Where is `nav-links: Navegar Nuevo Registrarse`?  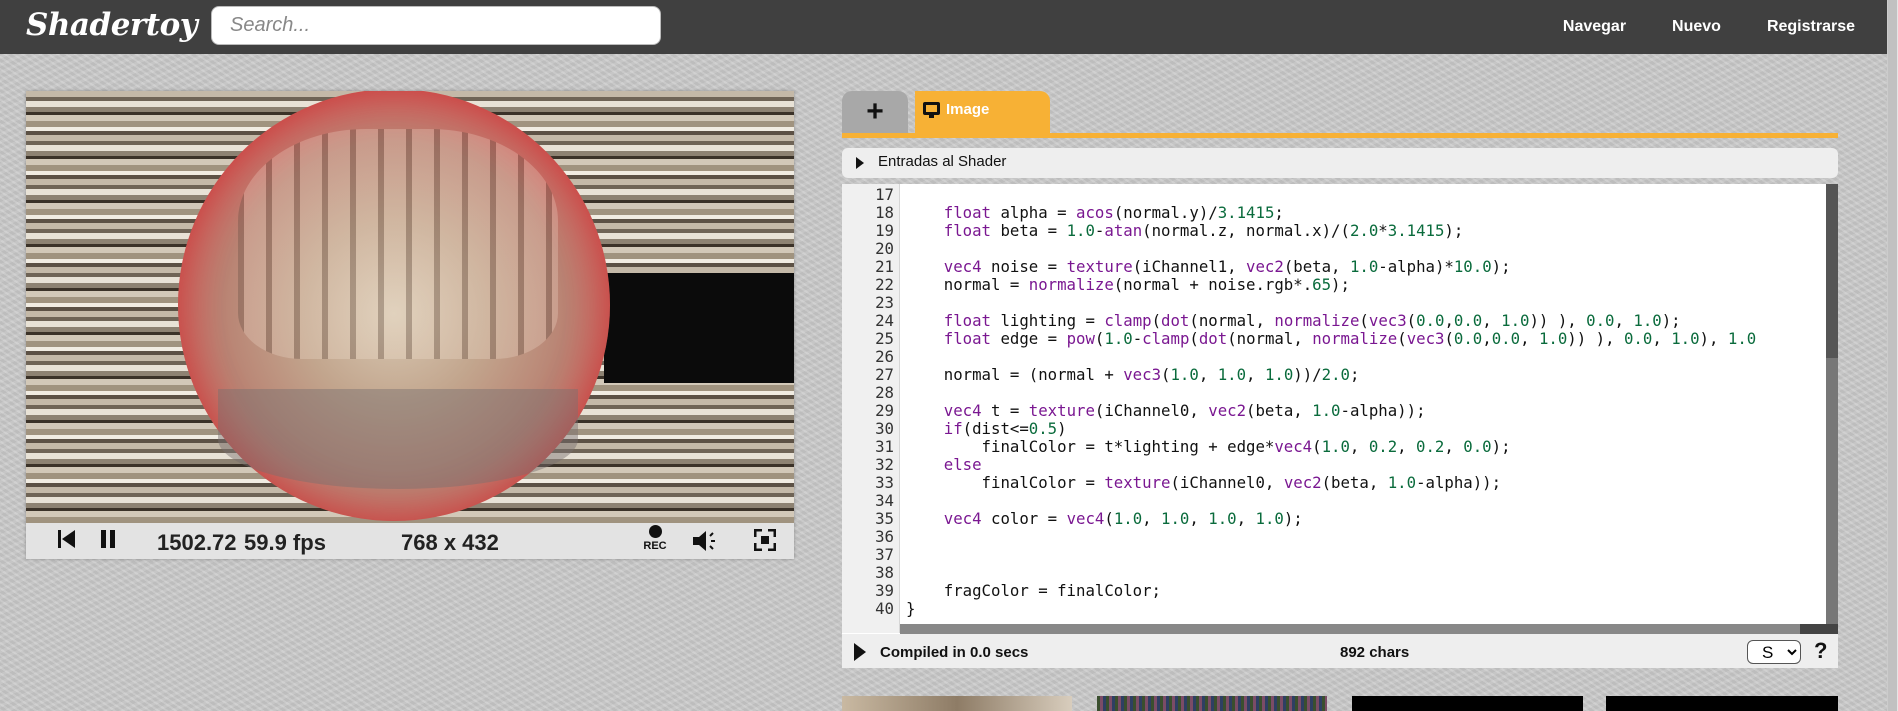
nav-links: Navegar Nuevo Registrarse is located at coordinates (1686, 27).